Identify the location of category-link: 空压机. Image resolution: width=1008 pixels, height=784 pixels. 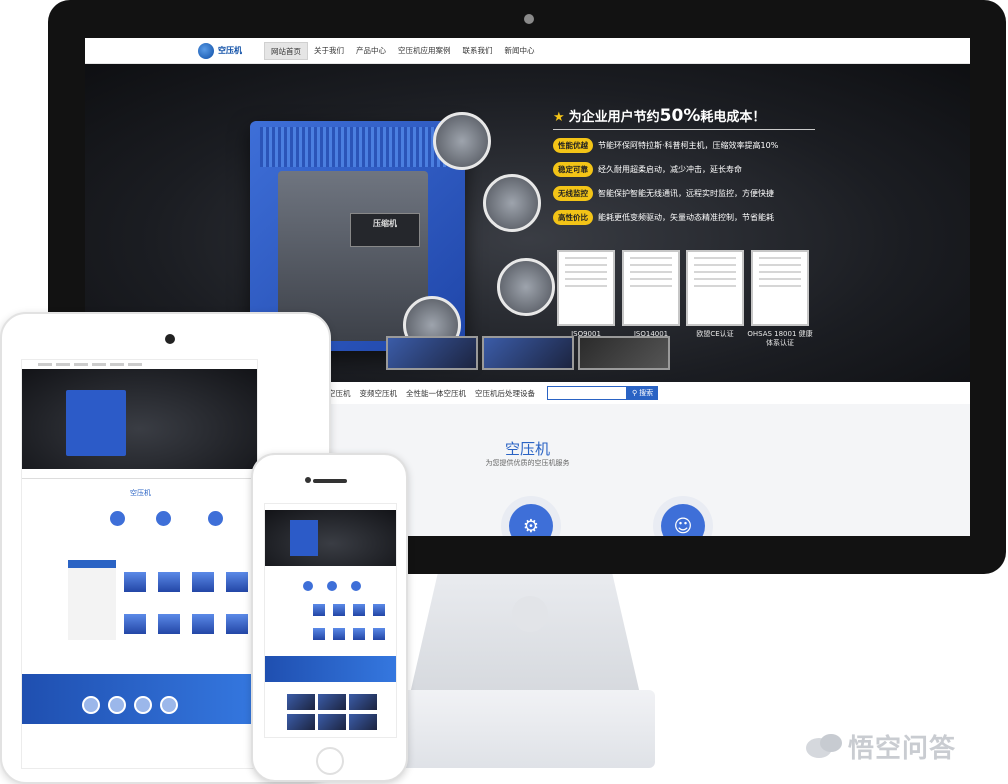
(339, 393).